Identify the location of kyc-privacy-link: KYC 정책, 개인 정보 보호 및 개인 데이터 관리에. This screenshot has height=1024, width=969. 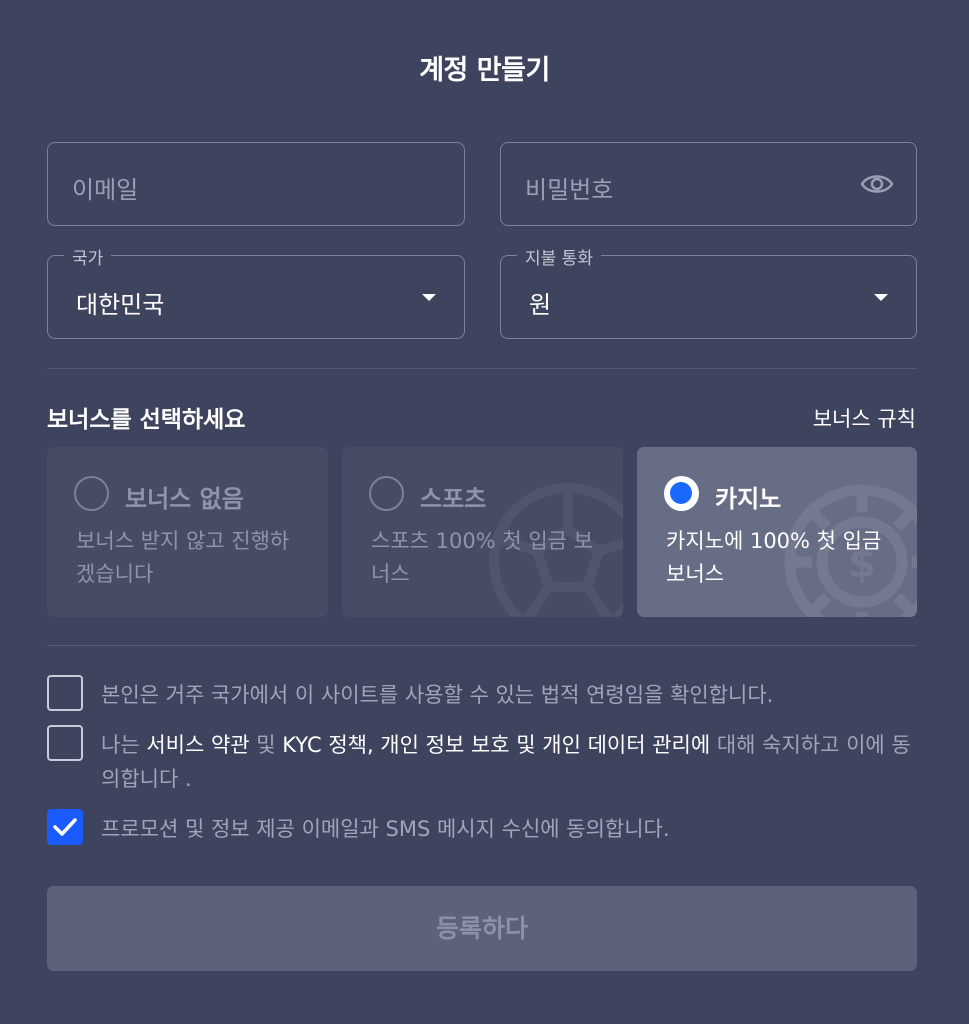
(496, 745).